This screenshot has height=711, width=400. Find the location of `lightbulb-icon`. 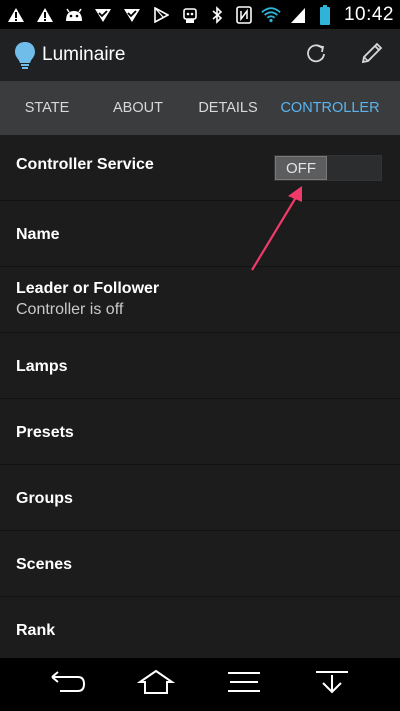

lightbulb-icon is located at coordinates (25, 55).